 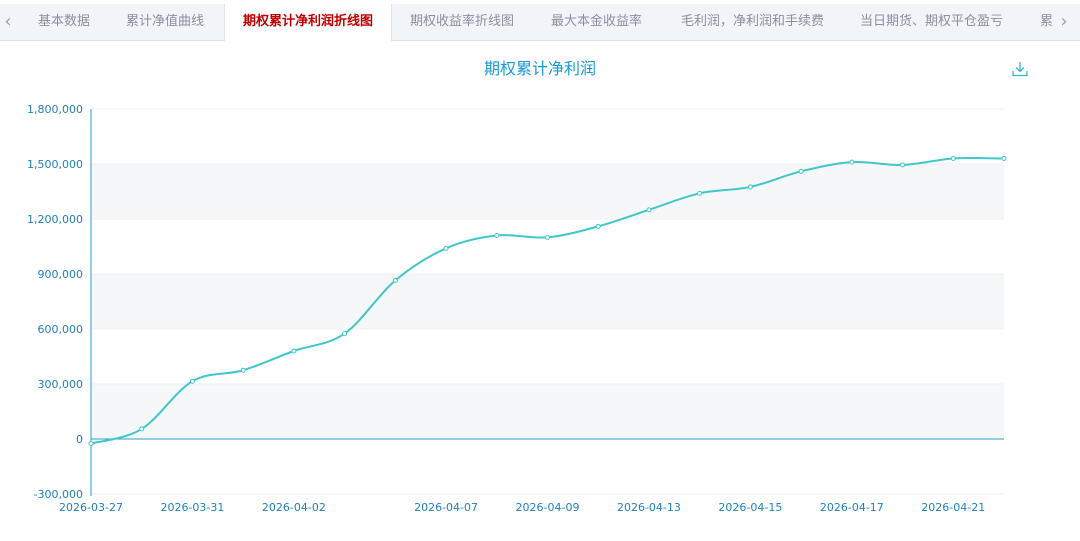 I want to click on x-tick-label: 2026-04-07, so click(x=446, y=507).